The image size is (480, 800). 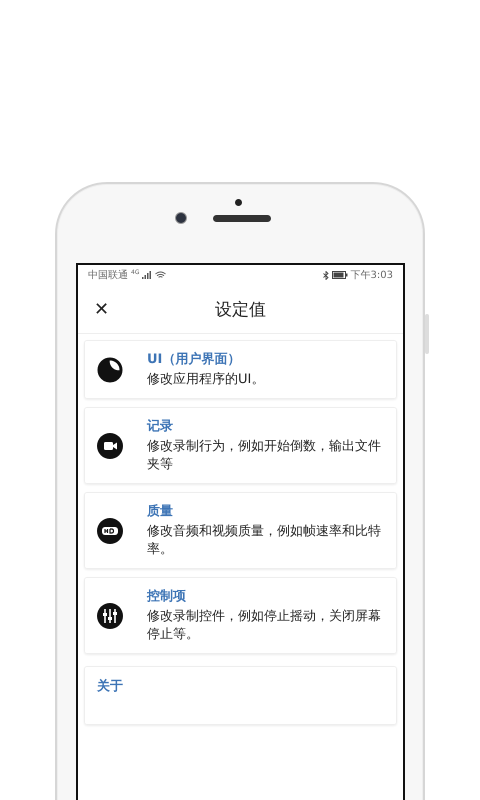 I want to click on wifi-icon, so click(x=160, y=275).